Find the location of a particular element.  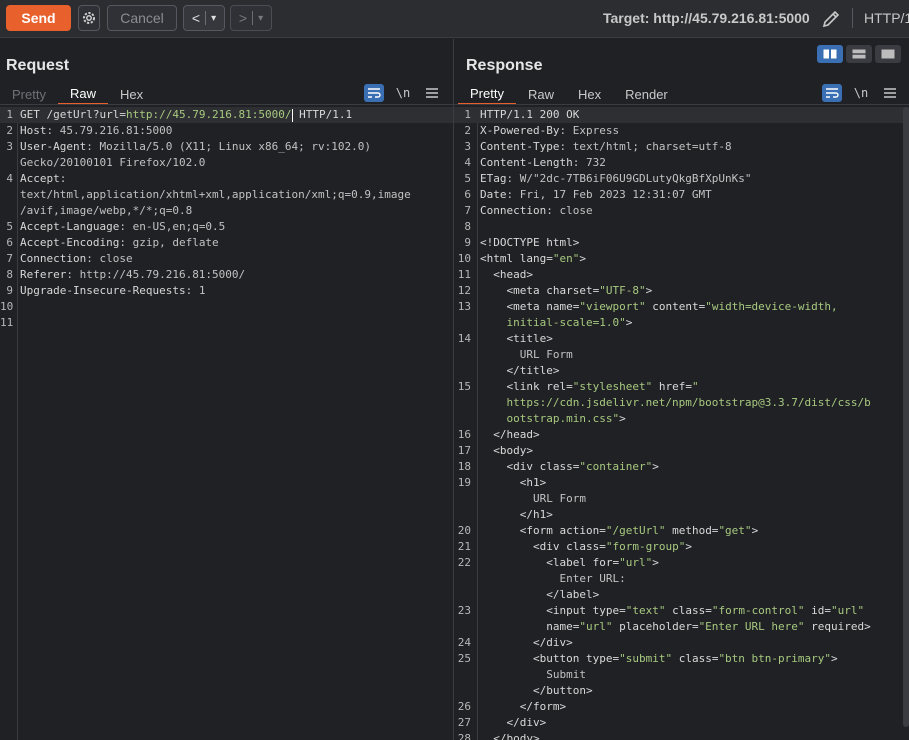

tab-underline is located at coordinates (681, 104).